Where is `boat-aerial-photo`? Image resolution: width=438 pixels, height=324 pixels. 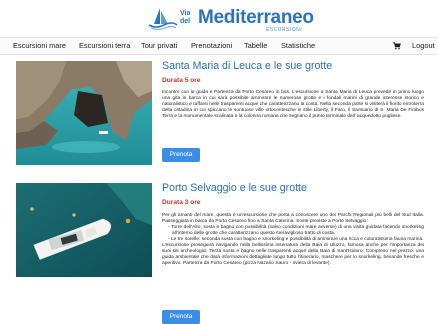
boat-aerial-photo is located at coordinates (84, 230).